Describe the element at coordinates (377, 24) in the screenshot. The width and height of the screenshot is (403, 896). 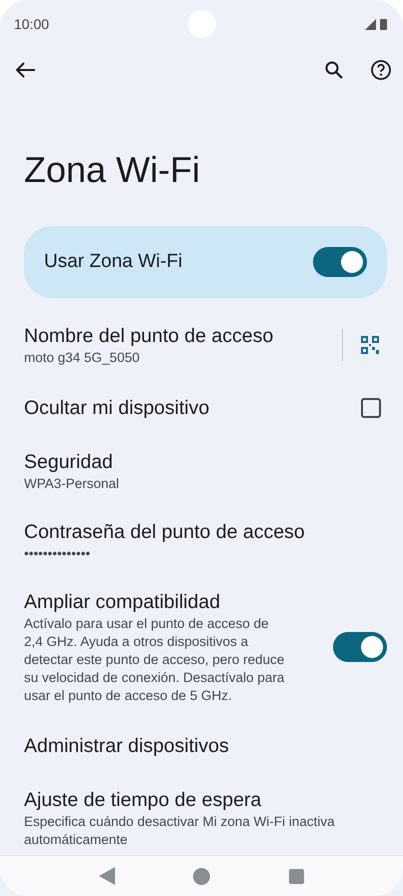
I see `status-icons` at that location.